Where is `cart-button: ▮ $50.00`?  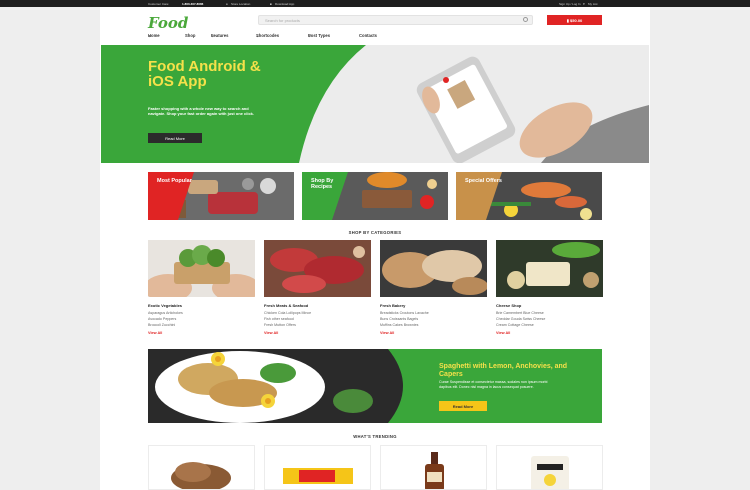
cart-button: ▮ $50.00 is located at coordinates (574, 20).